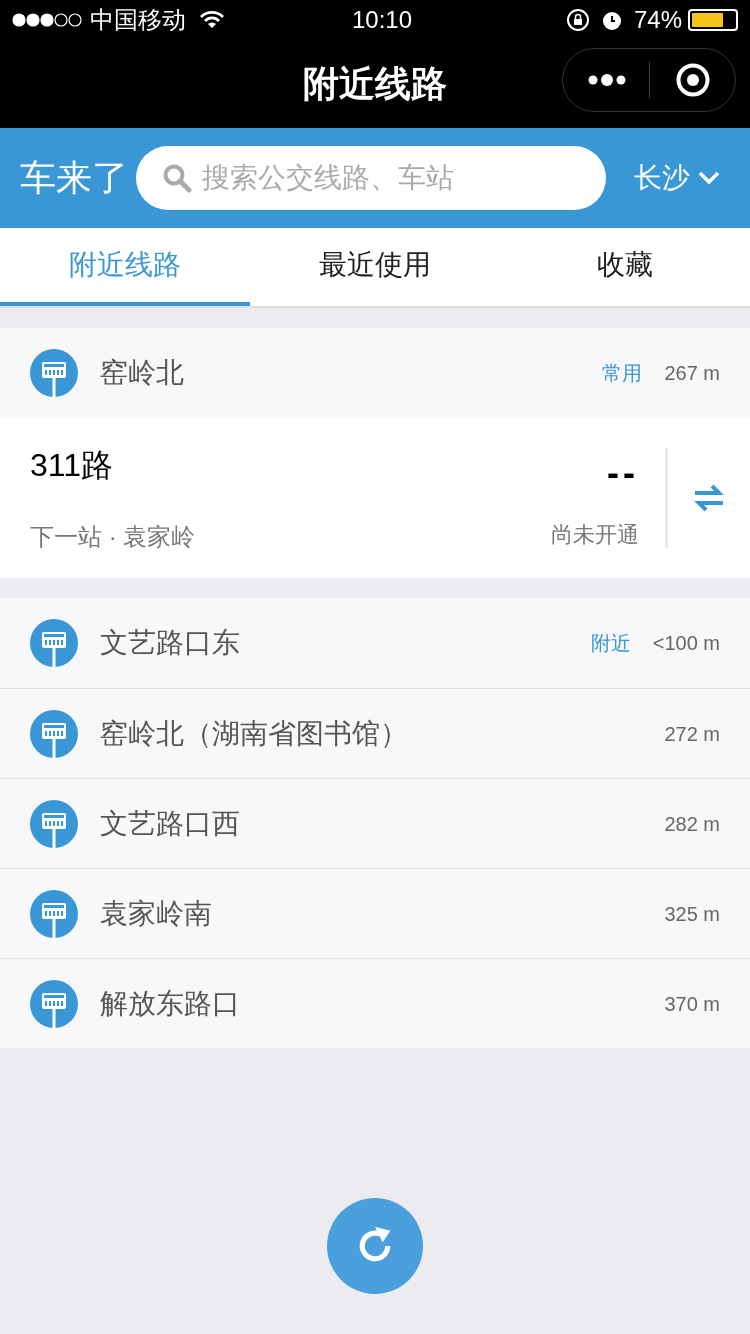  Describe the element at coordinates (692, 734) in the screenshot. I see `station-distance: 272 m` at that location.